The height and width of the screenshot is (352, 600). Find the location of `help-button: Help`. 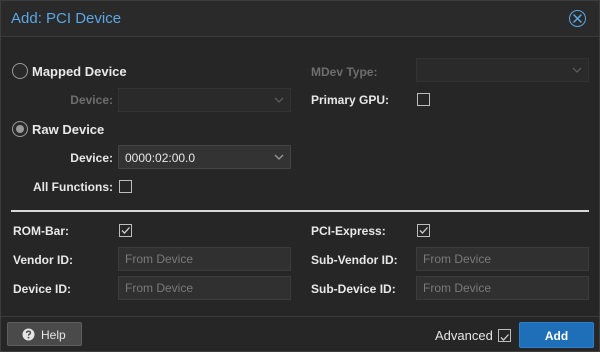

help-button: Help is located at coordinates (44, 334).